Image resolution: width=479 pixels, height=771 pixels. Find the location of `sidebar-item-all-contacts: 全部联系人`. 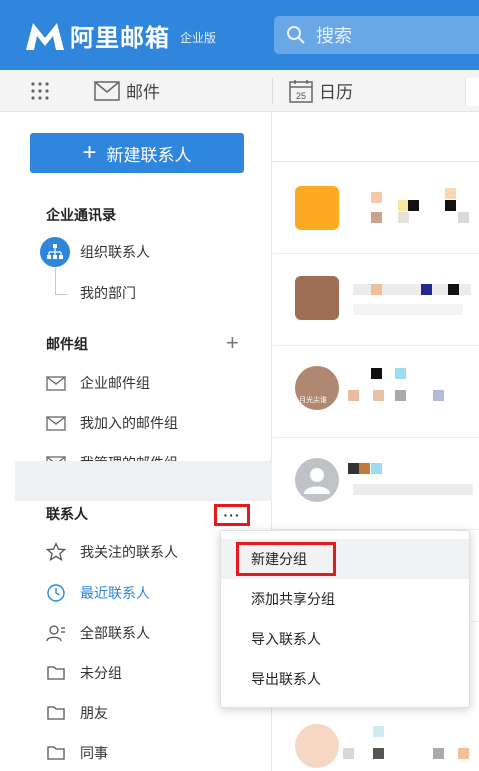

sidebar-item-all-contacts: 全部联系人 is located at coordinates (98, 633).